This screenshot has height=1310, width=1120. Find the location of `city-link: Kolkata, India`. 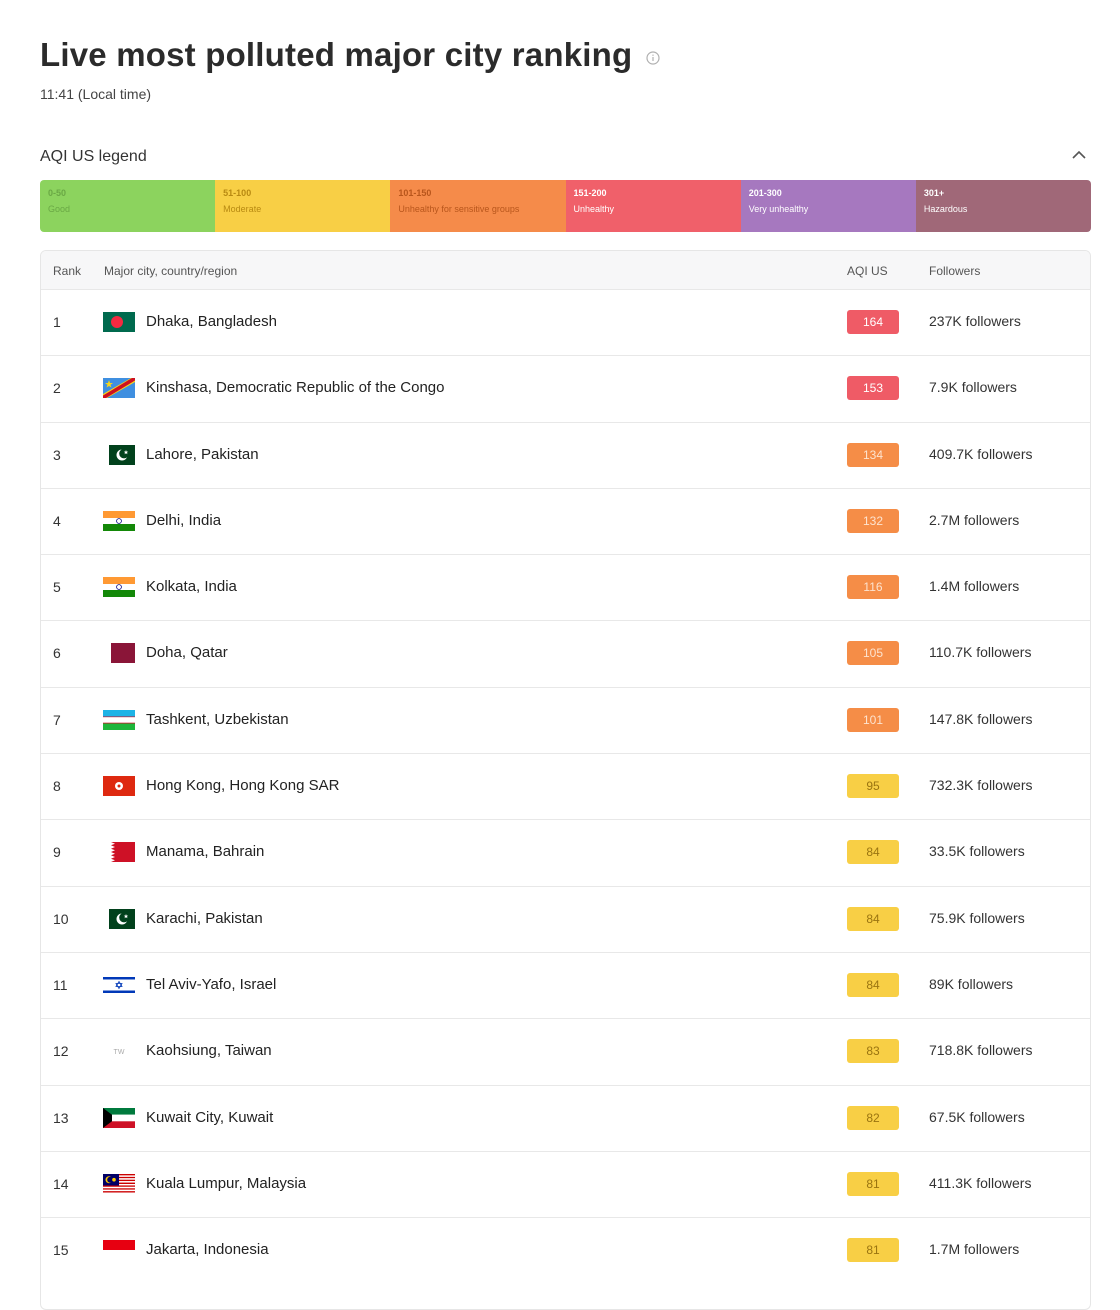

city-link: Kolkata, India is located at coordinates (191, 586).